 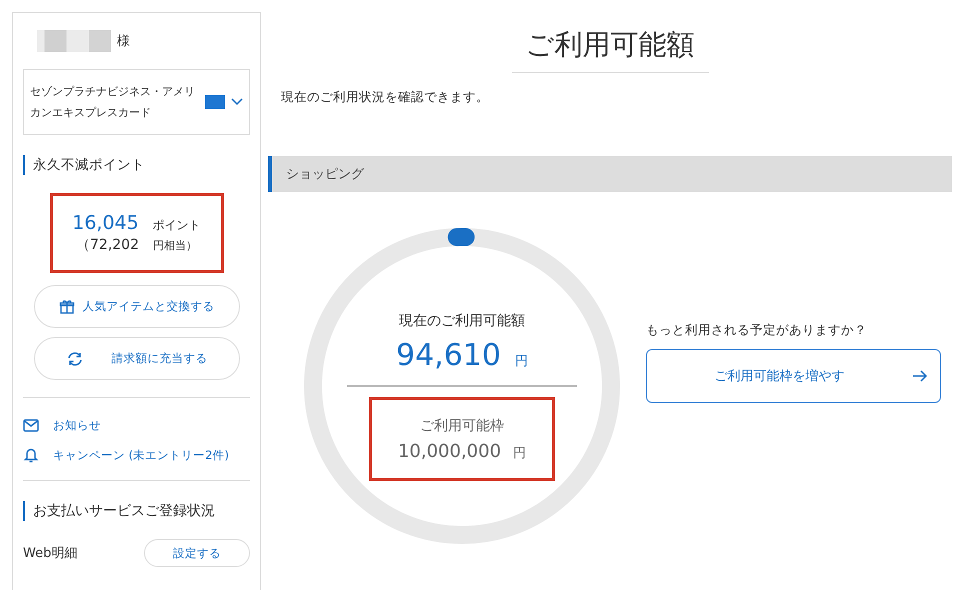 I want to click on action-button: 請求額に充当する, so click(x=137, y=358).